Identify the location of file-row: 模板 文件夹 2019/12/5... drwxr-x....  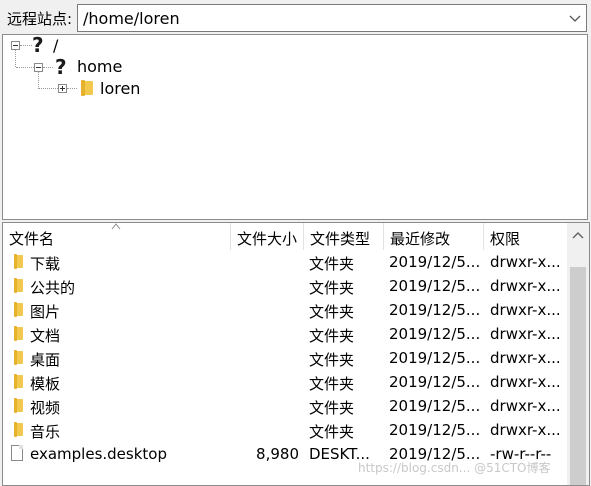
(284, 382).